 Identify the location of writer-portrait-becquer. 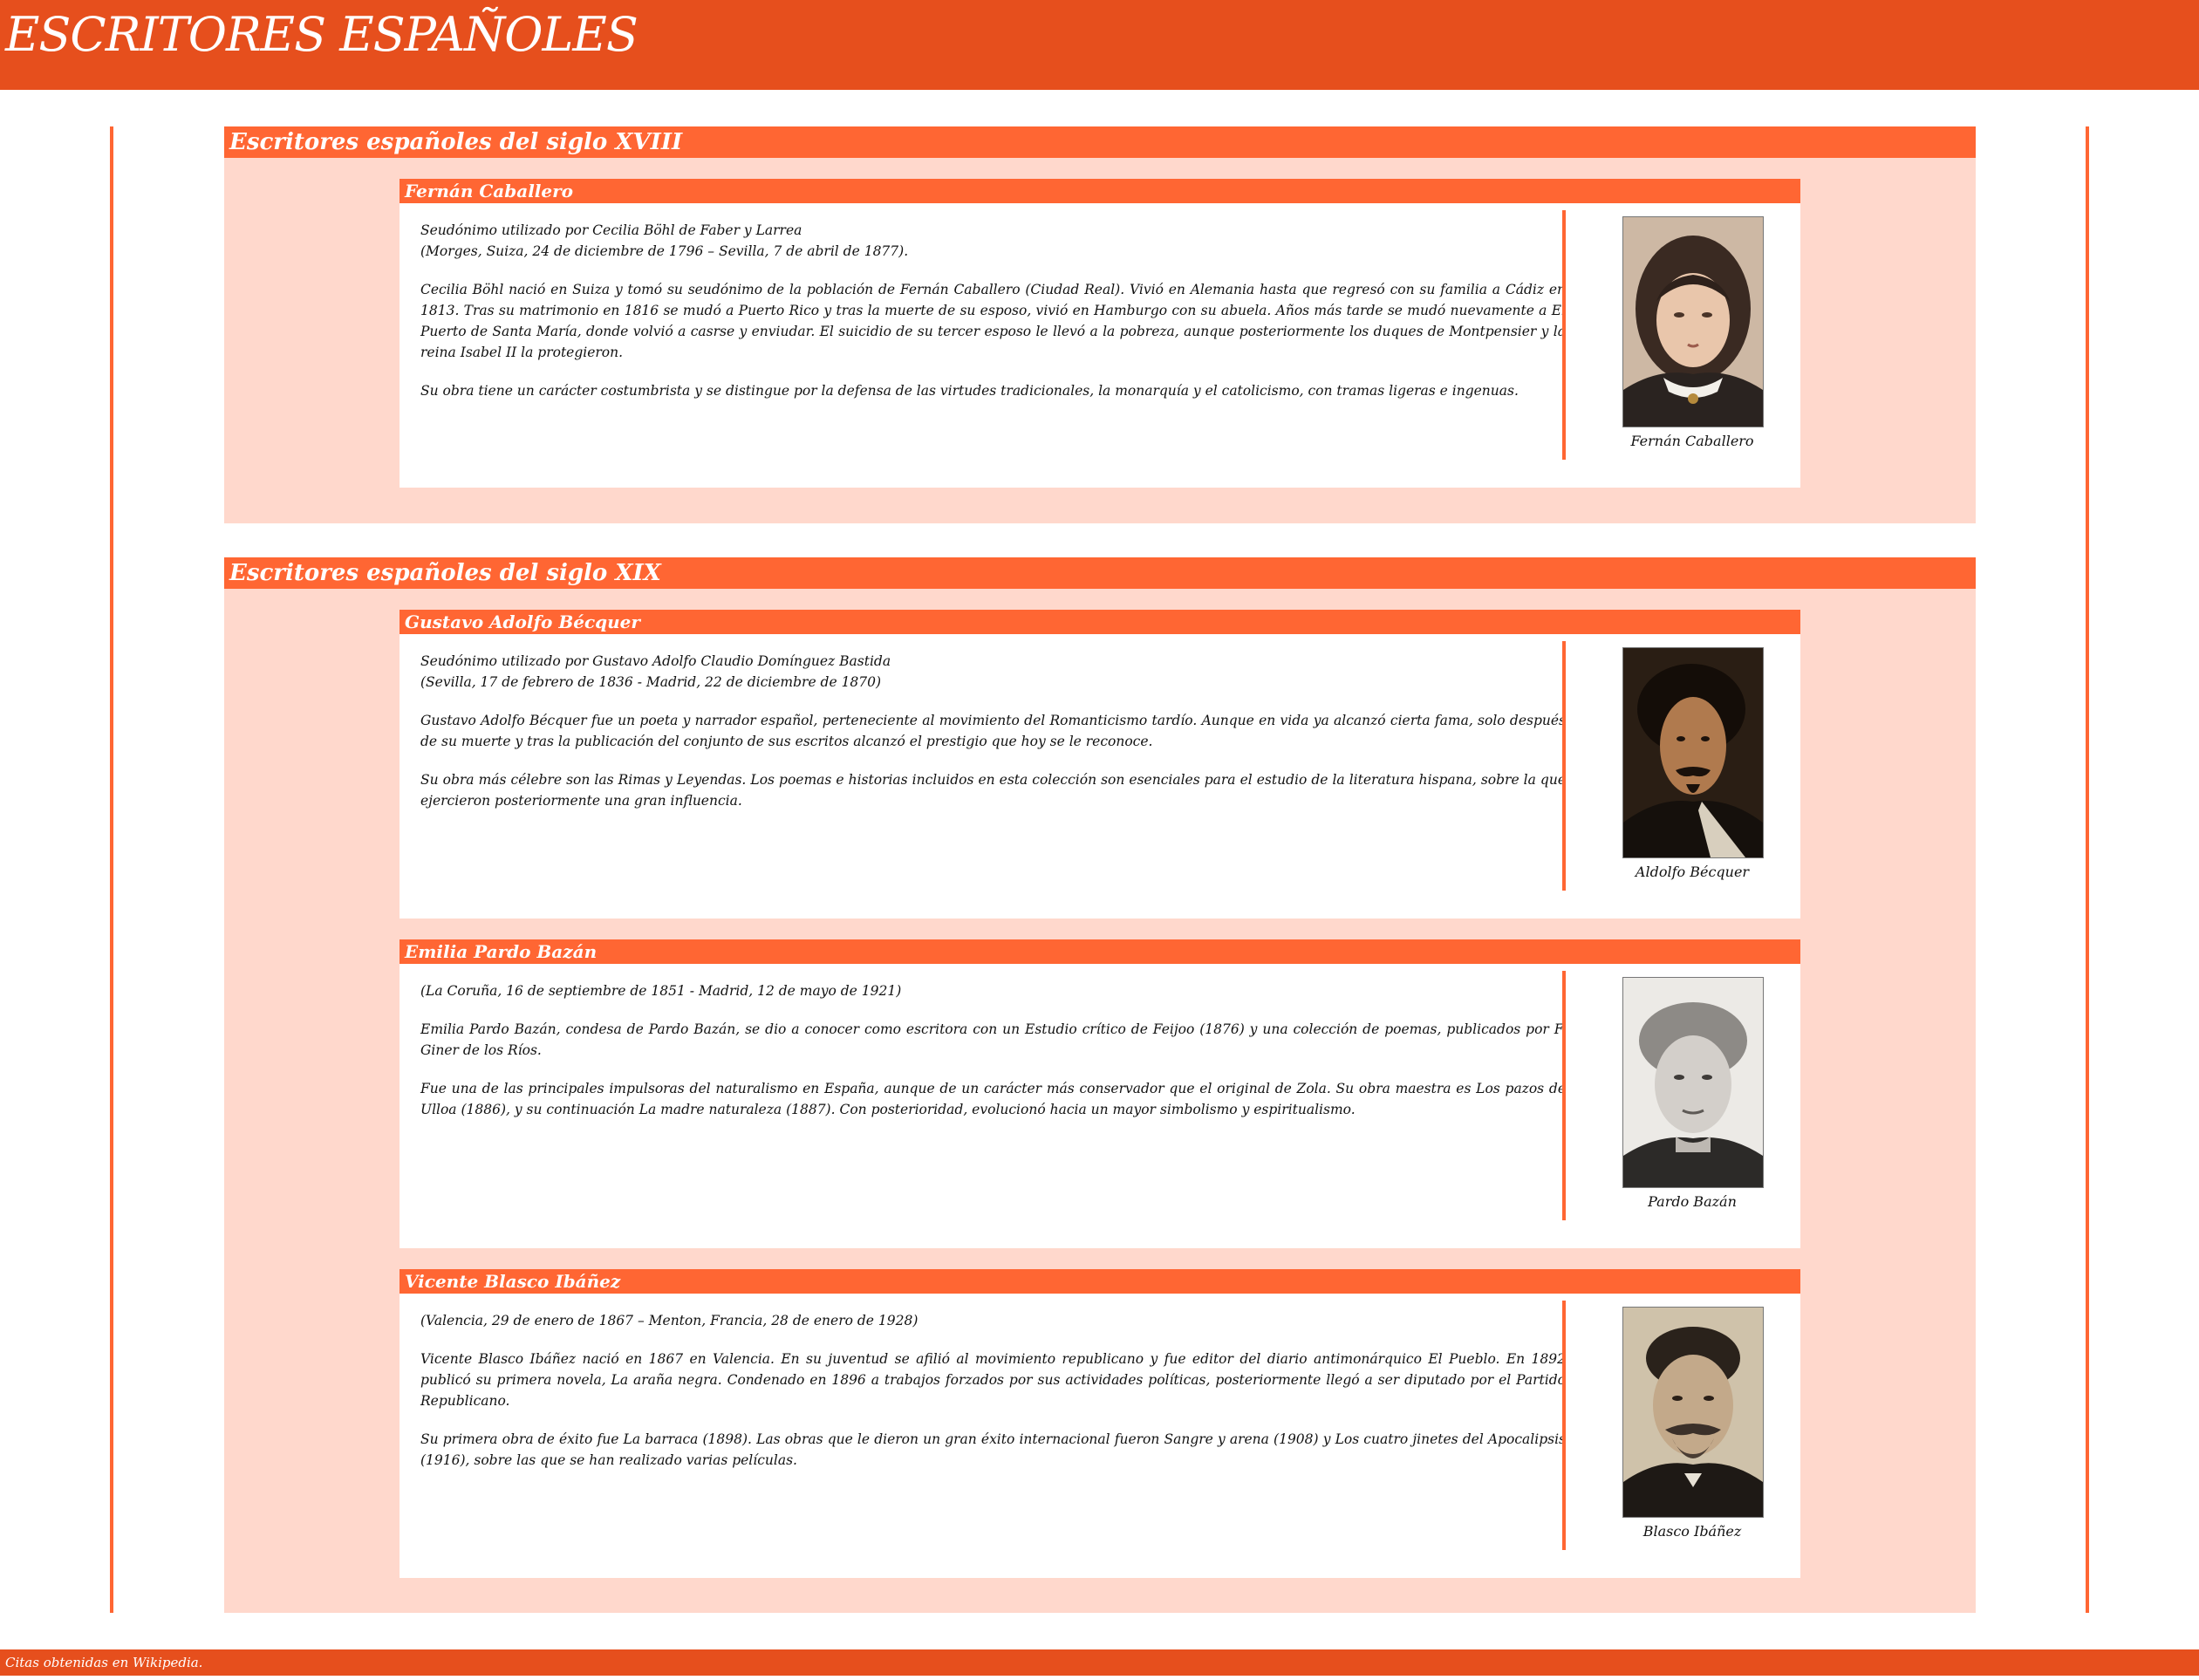
(1693, 752).